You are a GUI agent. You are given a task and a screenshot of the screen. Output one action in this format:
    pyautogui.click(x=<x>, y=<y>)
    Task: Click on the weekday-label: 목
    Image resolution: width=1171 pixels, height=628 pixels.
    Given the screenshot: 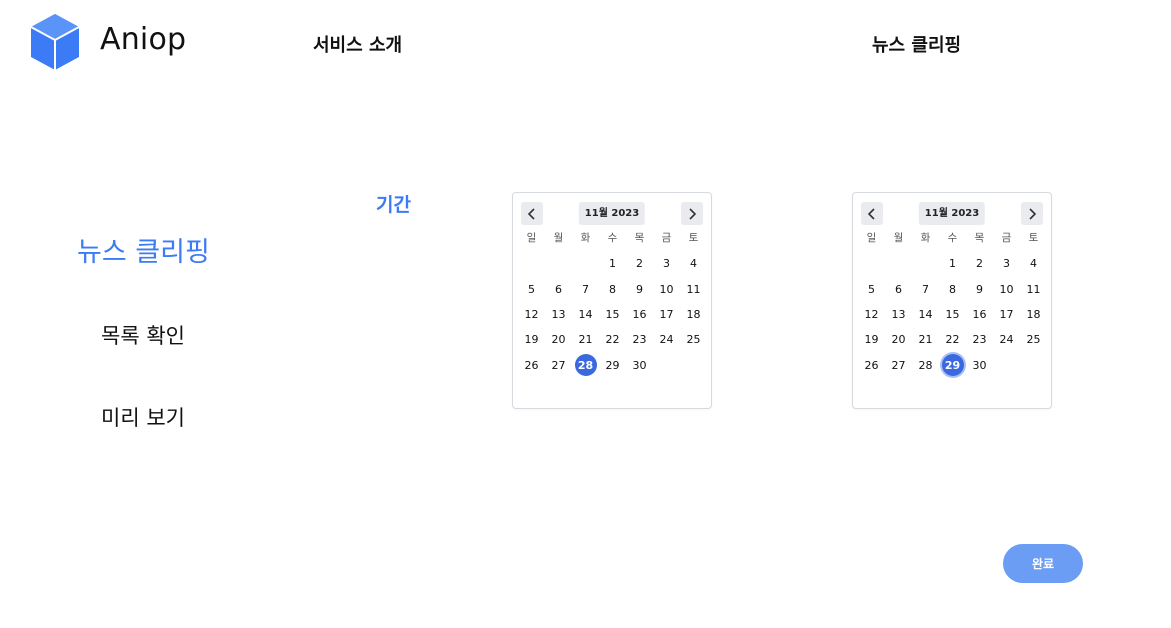 What is the action you would take?
    pyautogui.click(x=979, y=238)
    